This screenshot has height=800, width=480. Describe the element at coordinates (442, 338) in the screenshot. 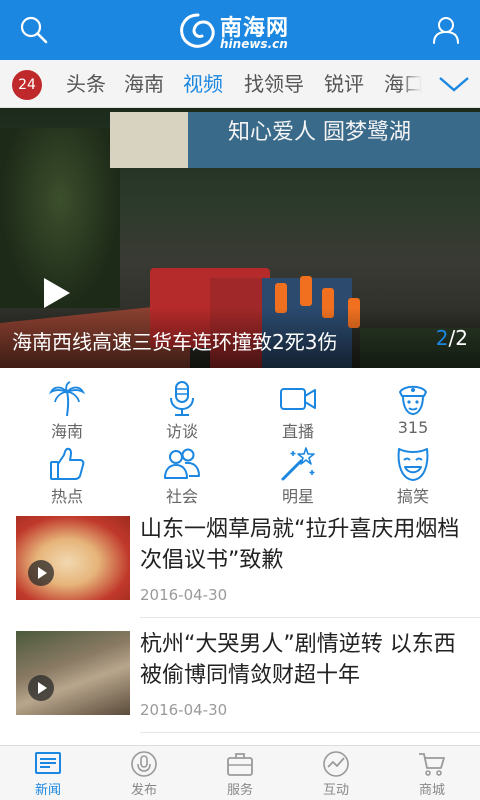

I see `hero-page-current: 2` at that location.